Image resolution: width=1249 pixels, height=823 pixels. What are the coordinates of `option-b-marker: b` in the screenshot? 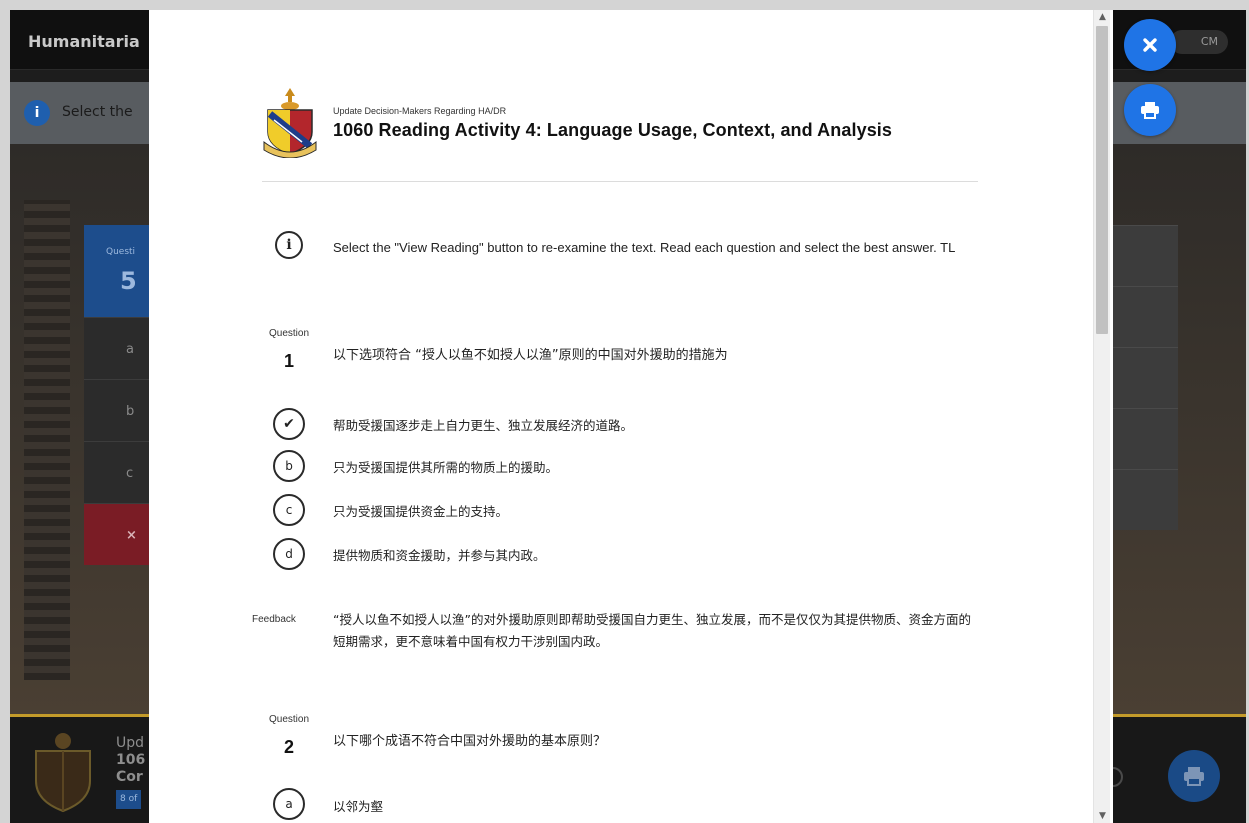 It's located at (289, 466).